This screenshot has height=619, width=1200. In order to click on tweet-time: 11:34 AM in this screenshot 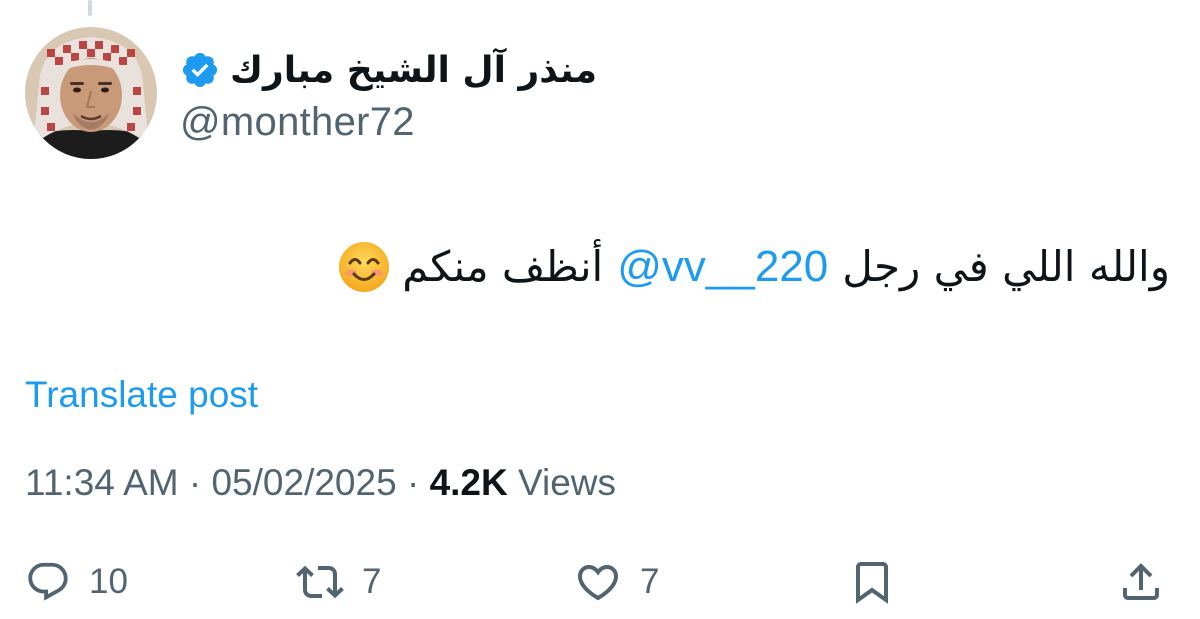, I will do `click(102, 482)`.